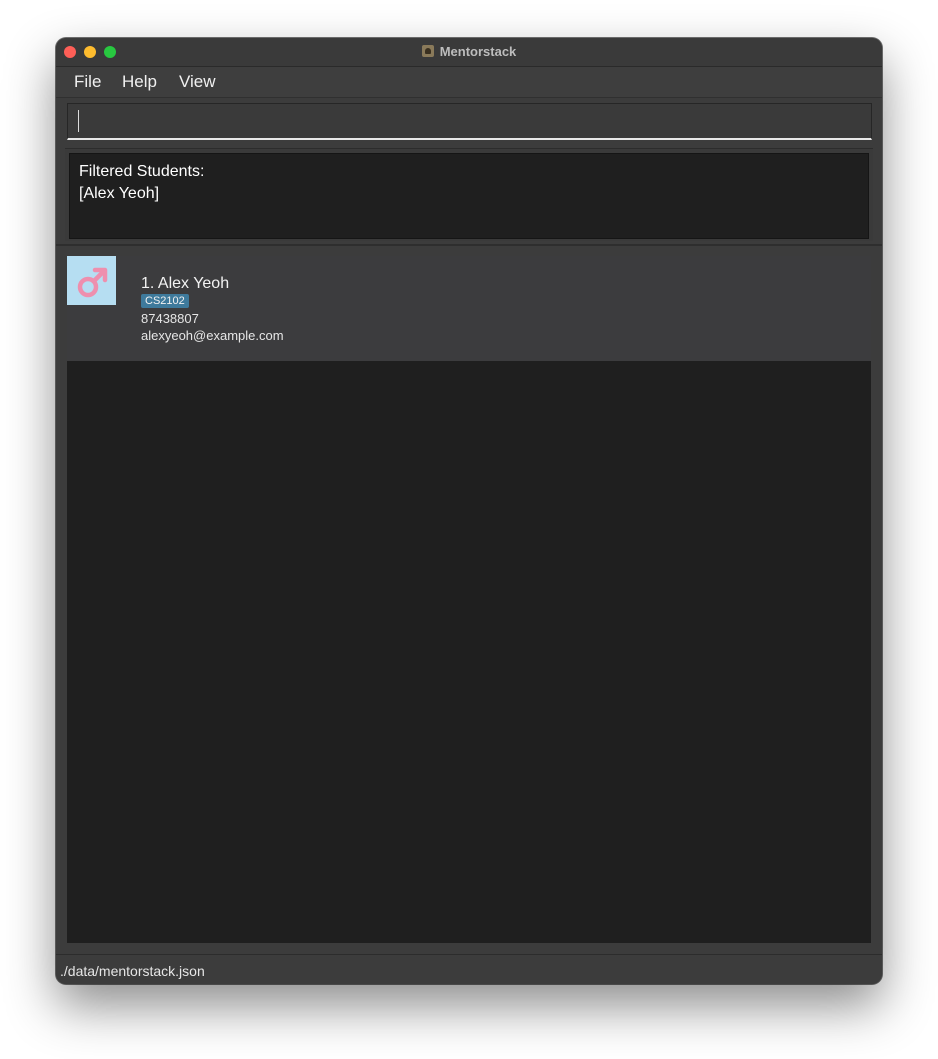 This screenshot has width=938, height=1059. Describe the element at coordinates (141, 183) in the screenshot. I see `result-text: Filtered Students: [Alex Yeoh]` at that location.